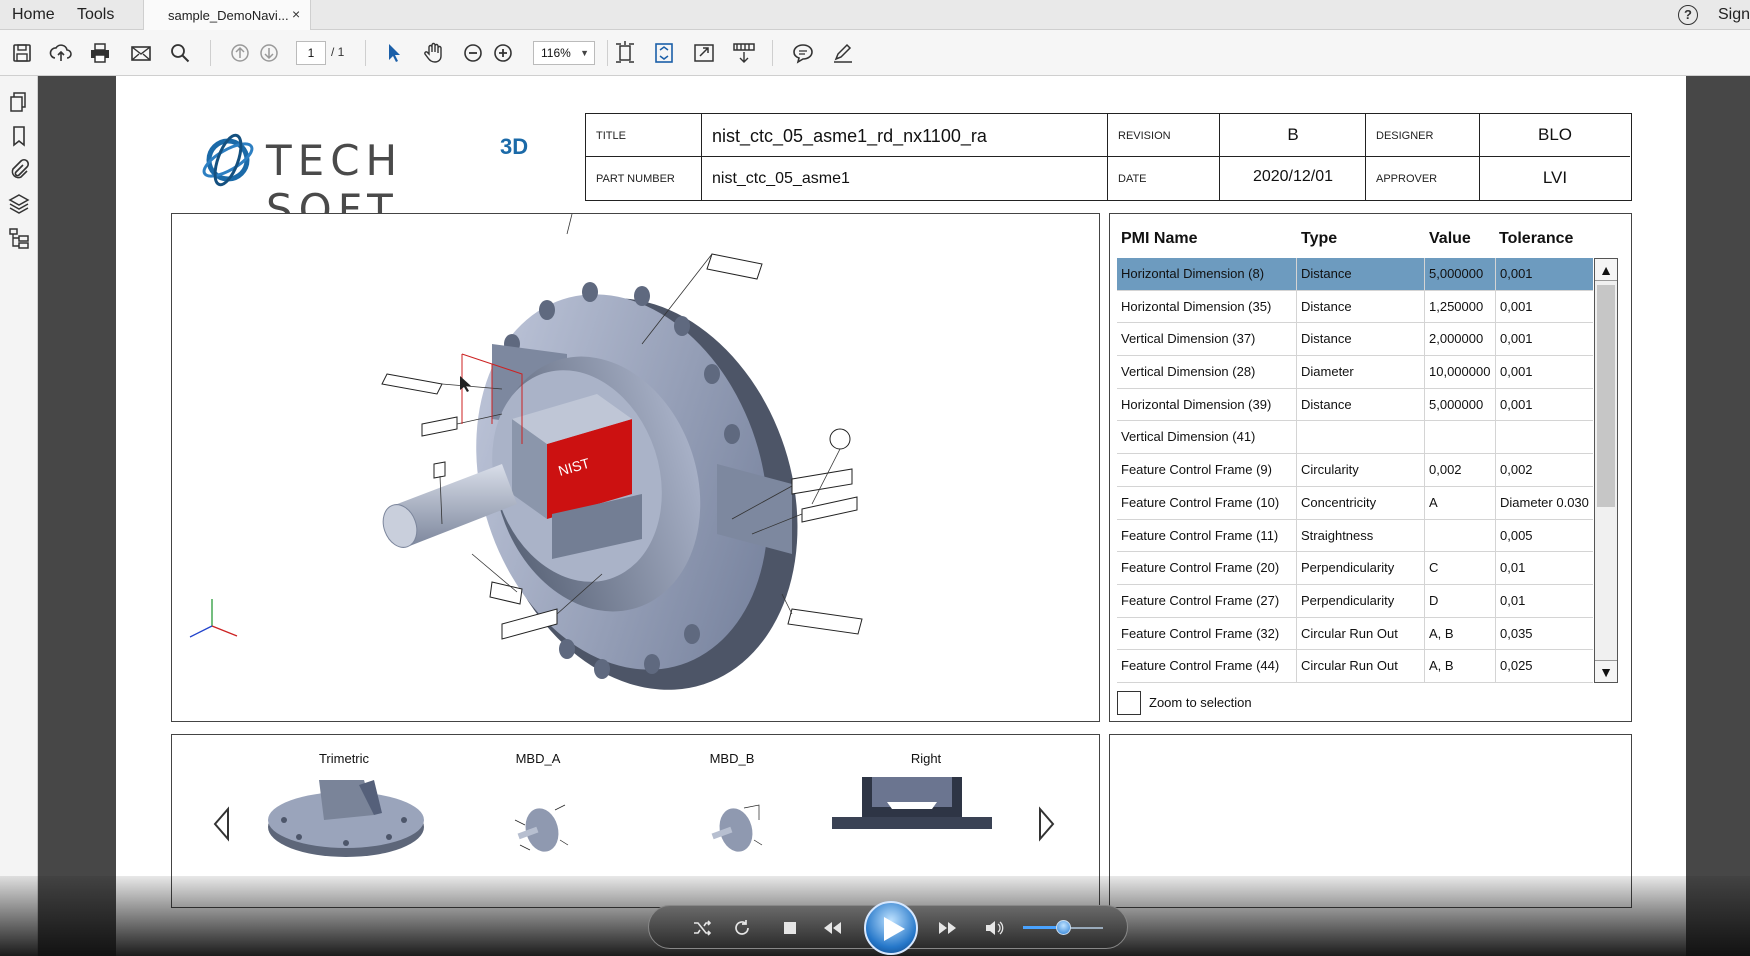  Describe the element at coordinates (875, 15) in the screenshot. I see `menu-bar: Home Tools sample_DemoNavi... × ? Sign` at that location.